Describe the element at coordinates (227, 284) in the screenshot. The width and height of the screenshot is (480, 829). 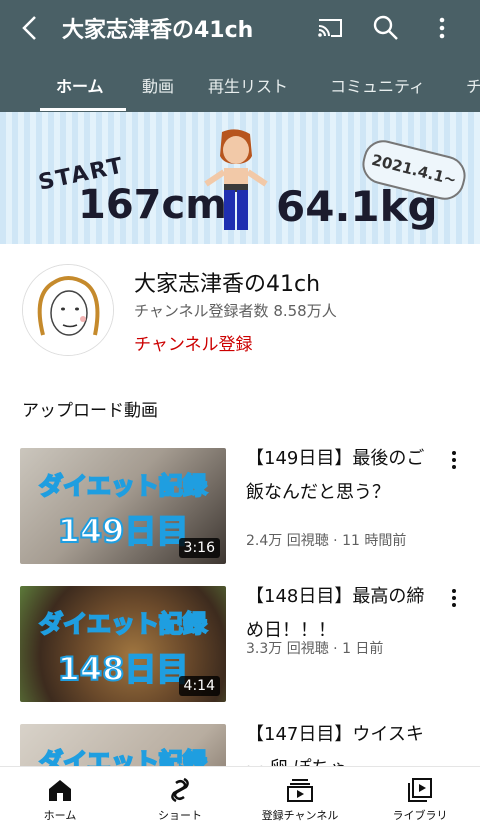
I see `channel-name: 大家志津香の41ch` at that location.